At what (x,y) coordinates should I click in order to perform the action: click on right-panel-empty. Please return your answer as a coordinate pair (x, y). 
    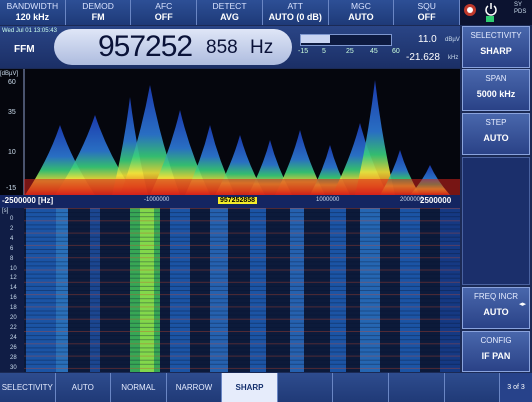
    Looking at the image, I should click on (496, 221).